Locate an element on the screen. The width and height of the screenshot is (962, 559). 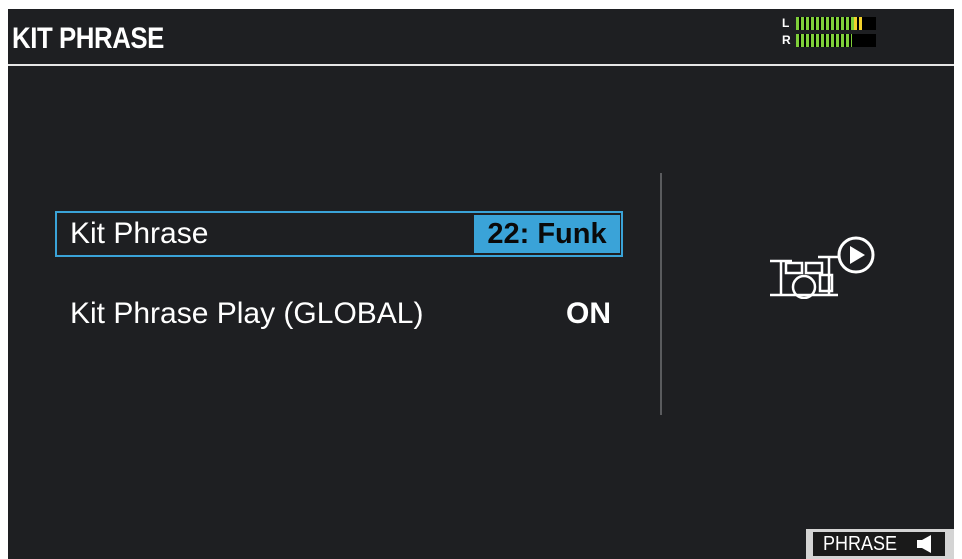
page-title: KIT PHRASE is located at coordinates (88, 38).